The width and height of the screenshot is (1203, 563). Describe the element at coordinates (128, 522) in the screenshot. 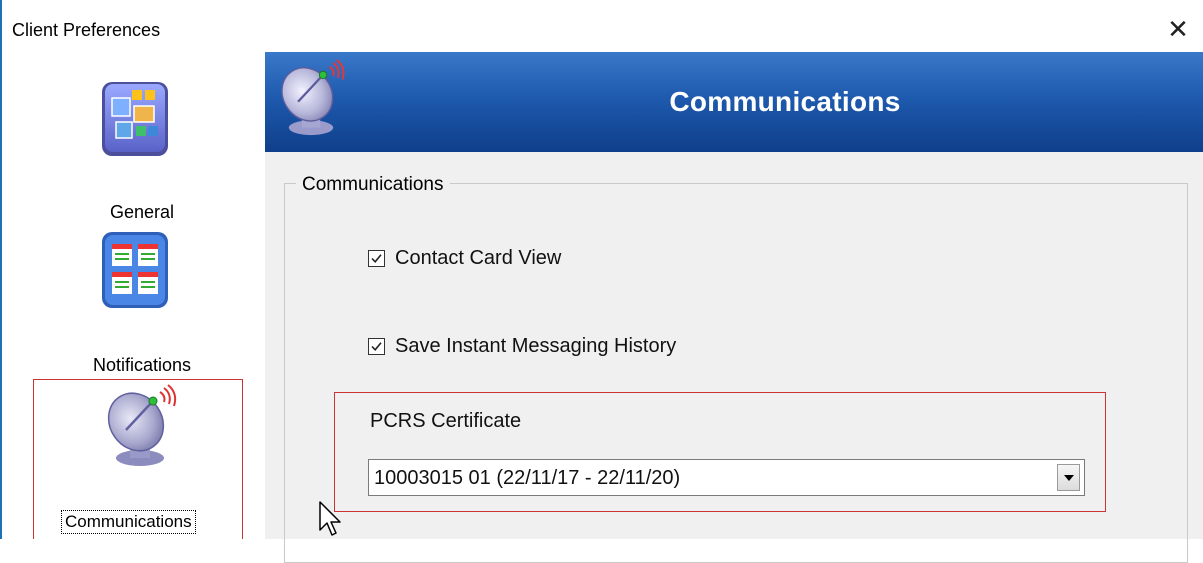

I see `sidebar-item-label: Communications` at that location.